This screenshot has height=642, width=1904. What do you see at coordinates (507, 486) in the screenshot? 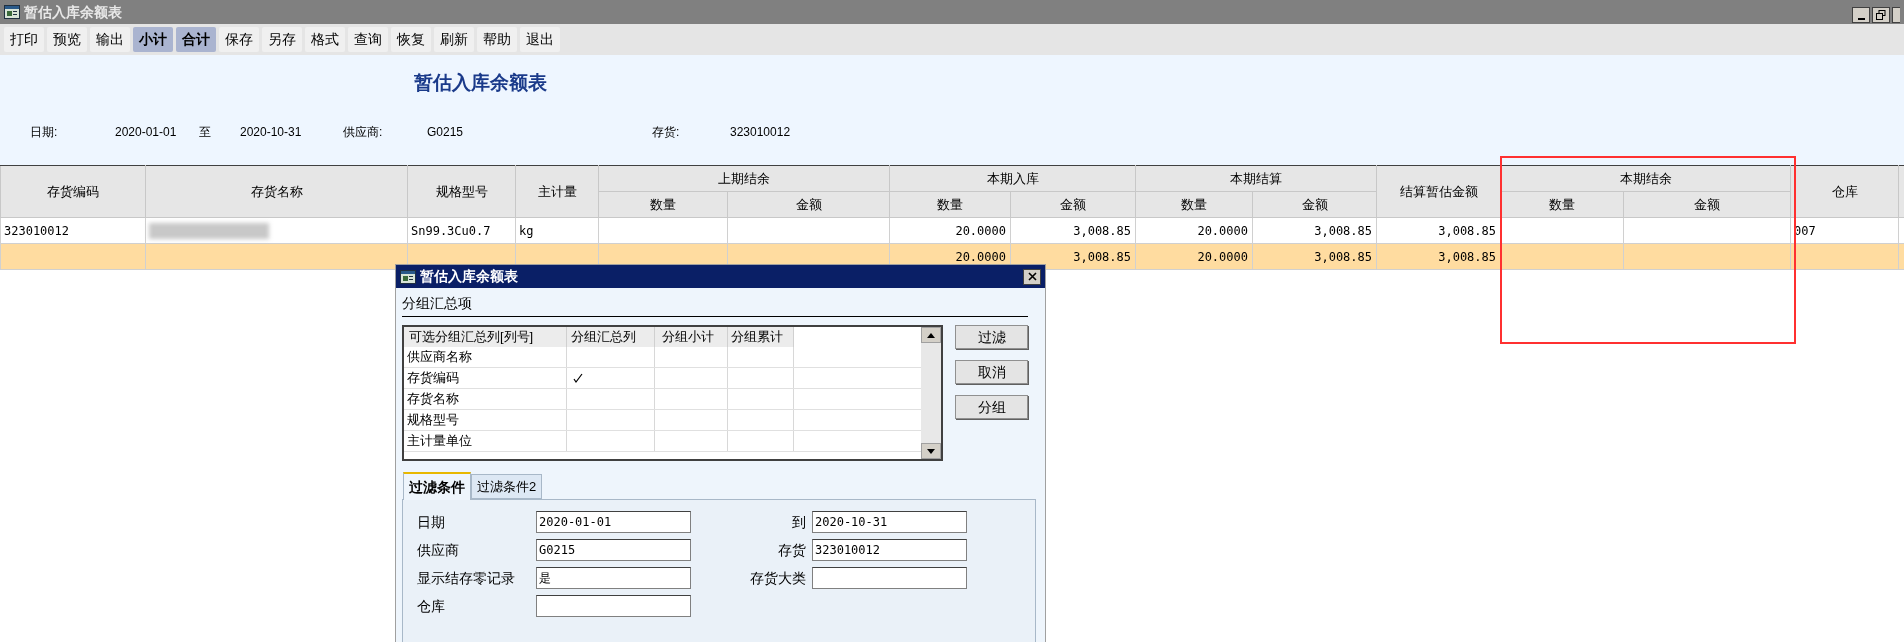
I see `tab: 过滤条件2` at bounding box center [507, 486].